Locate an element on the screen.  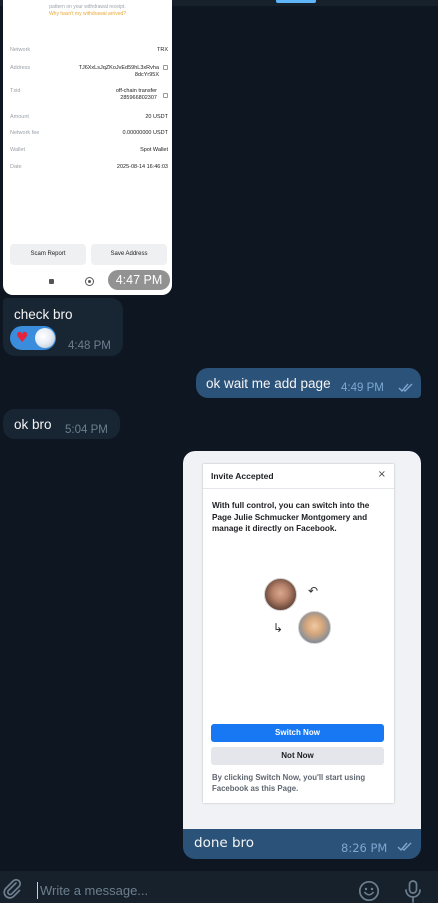
notice-text: pattern on your withdrawal receipt. is located at coordinates (87, 7).